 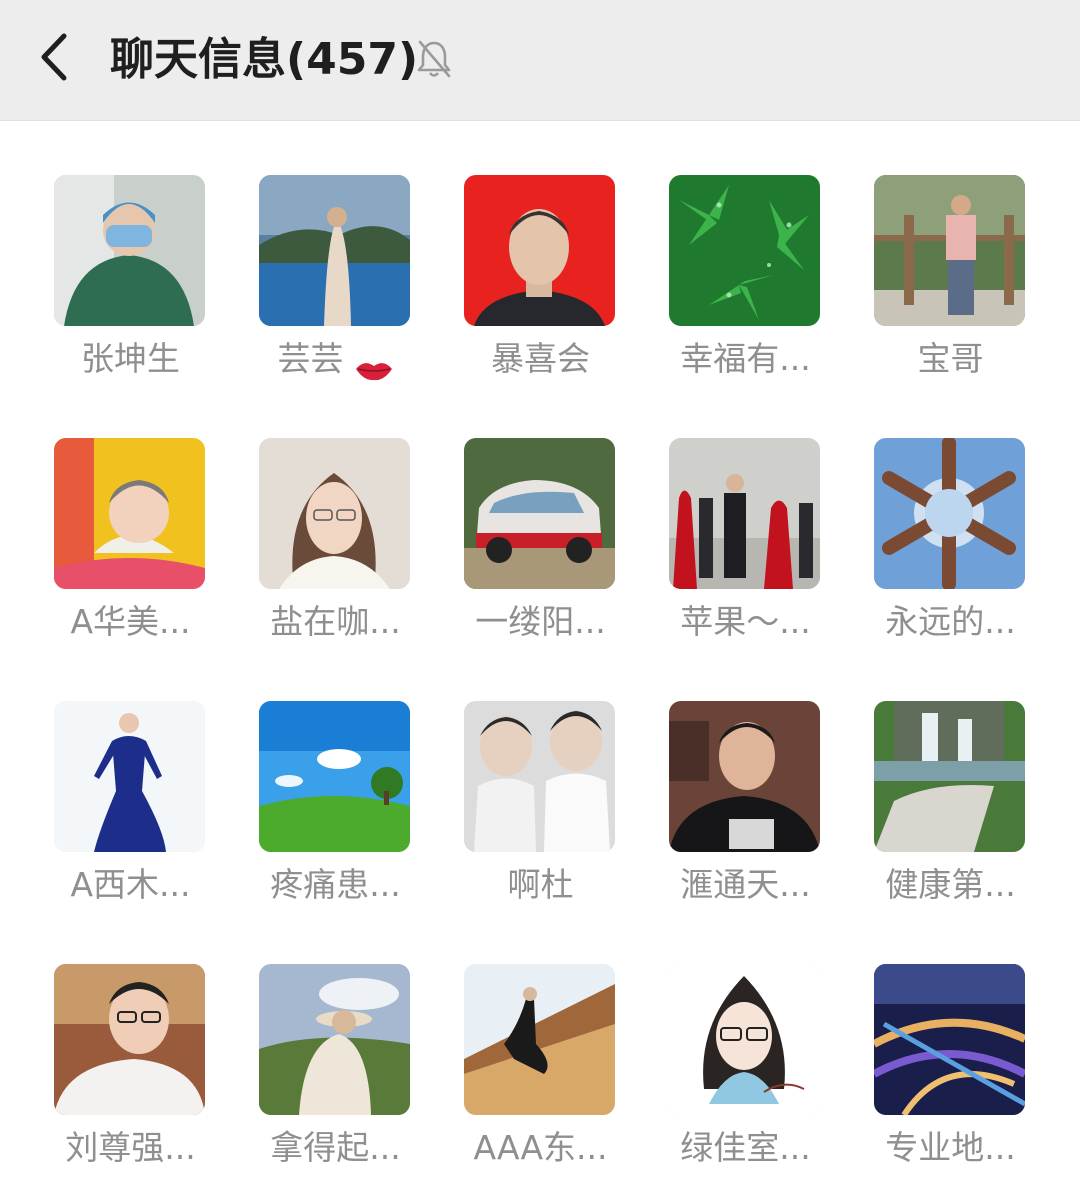 I want to click on member-name: 暴喜会, so click(x=540, y=358).